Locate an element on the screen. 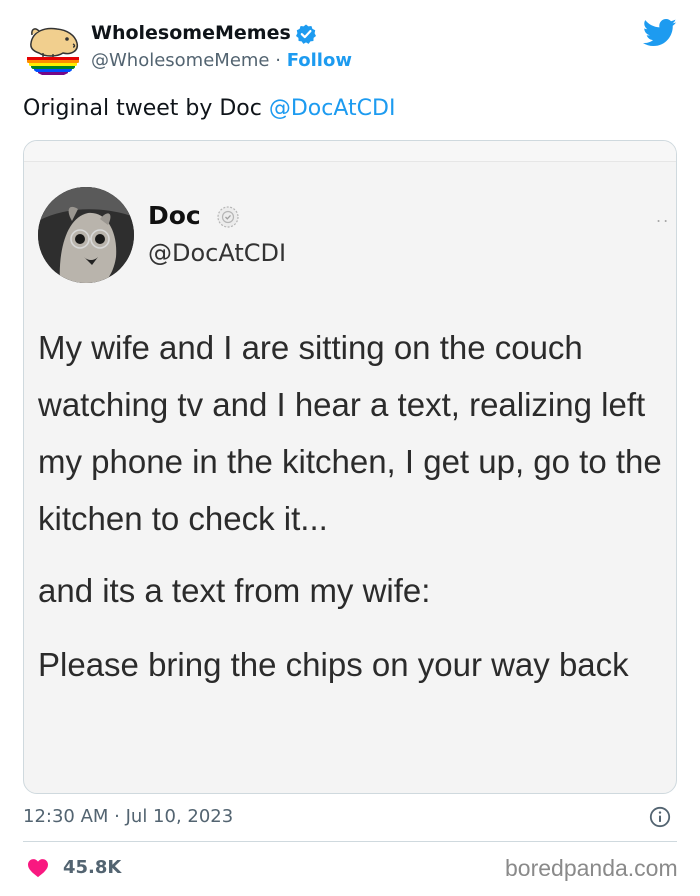 Image resolution: width=700 pixels, height=896 pixels. tweet-mention-link: @DocAtCDI is located at coordinates (332, 108).